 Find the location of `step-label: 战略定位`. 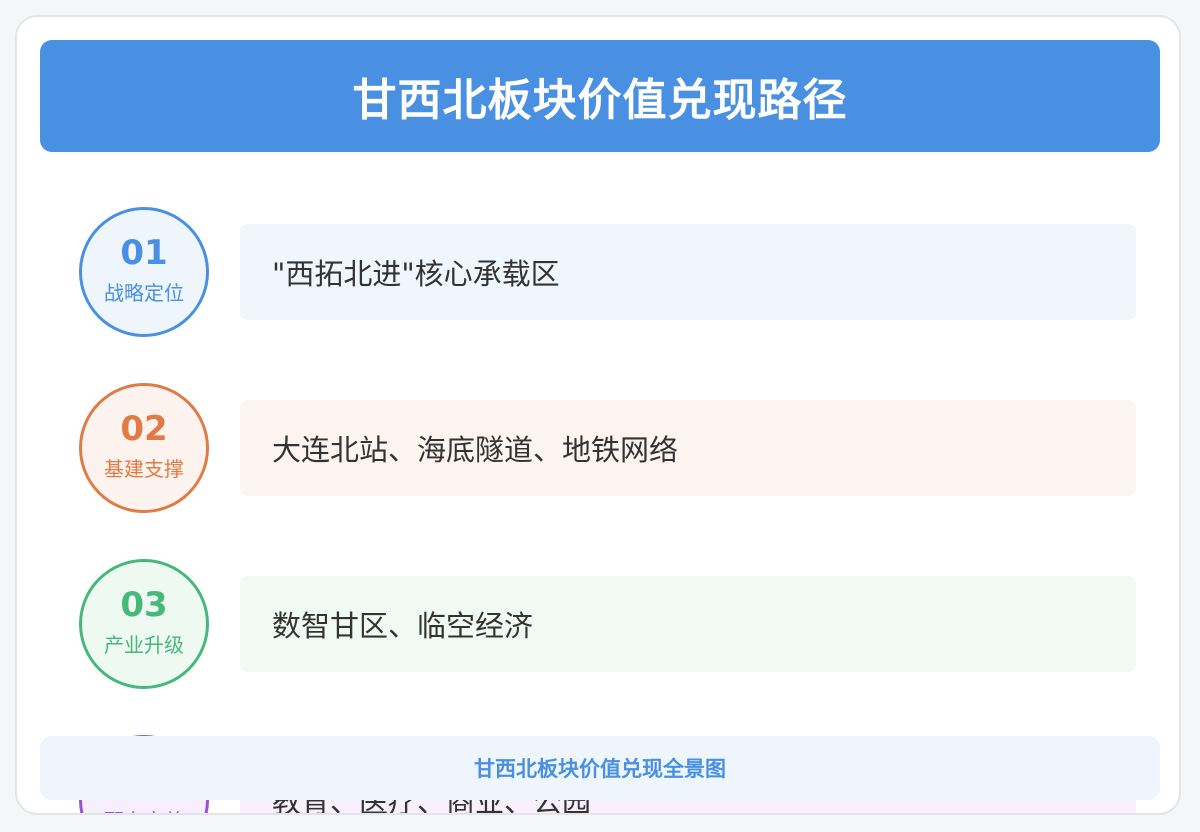

step-label: 战略定位 is located at coordinates (144, 293).